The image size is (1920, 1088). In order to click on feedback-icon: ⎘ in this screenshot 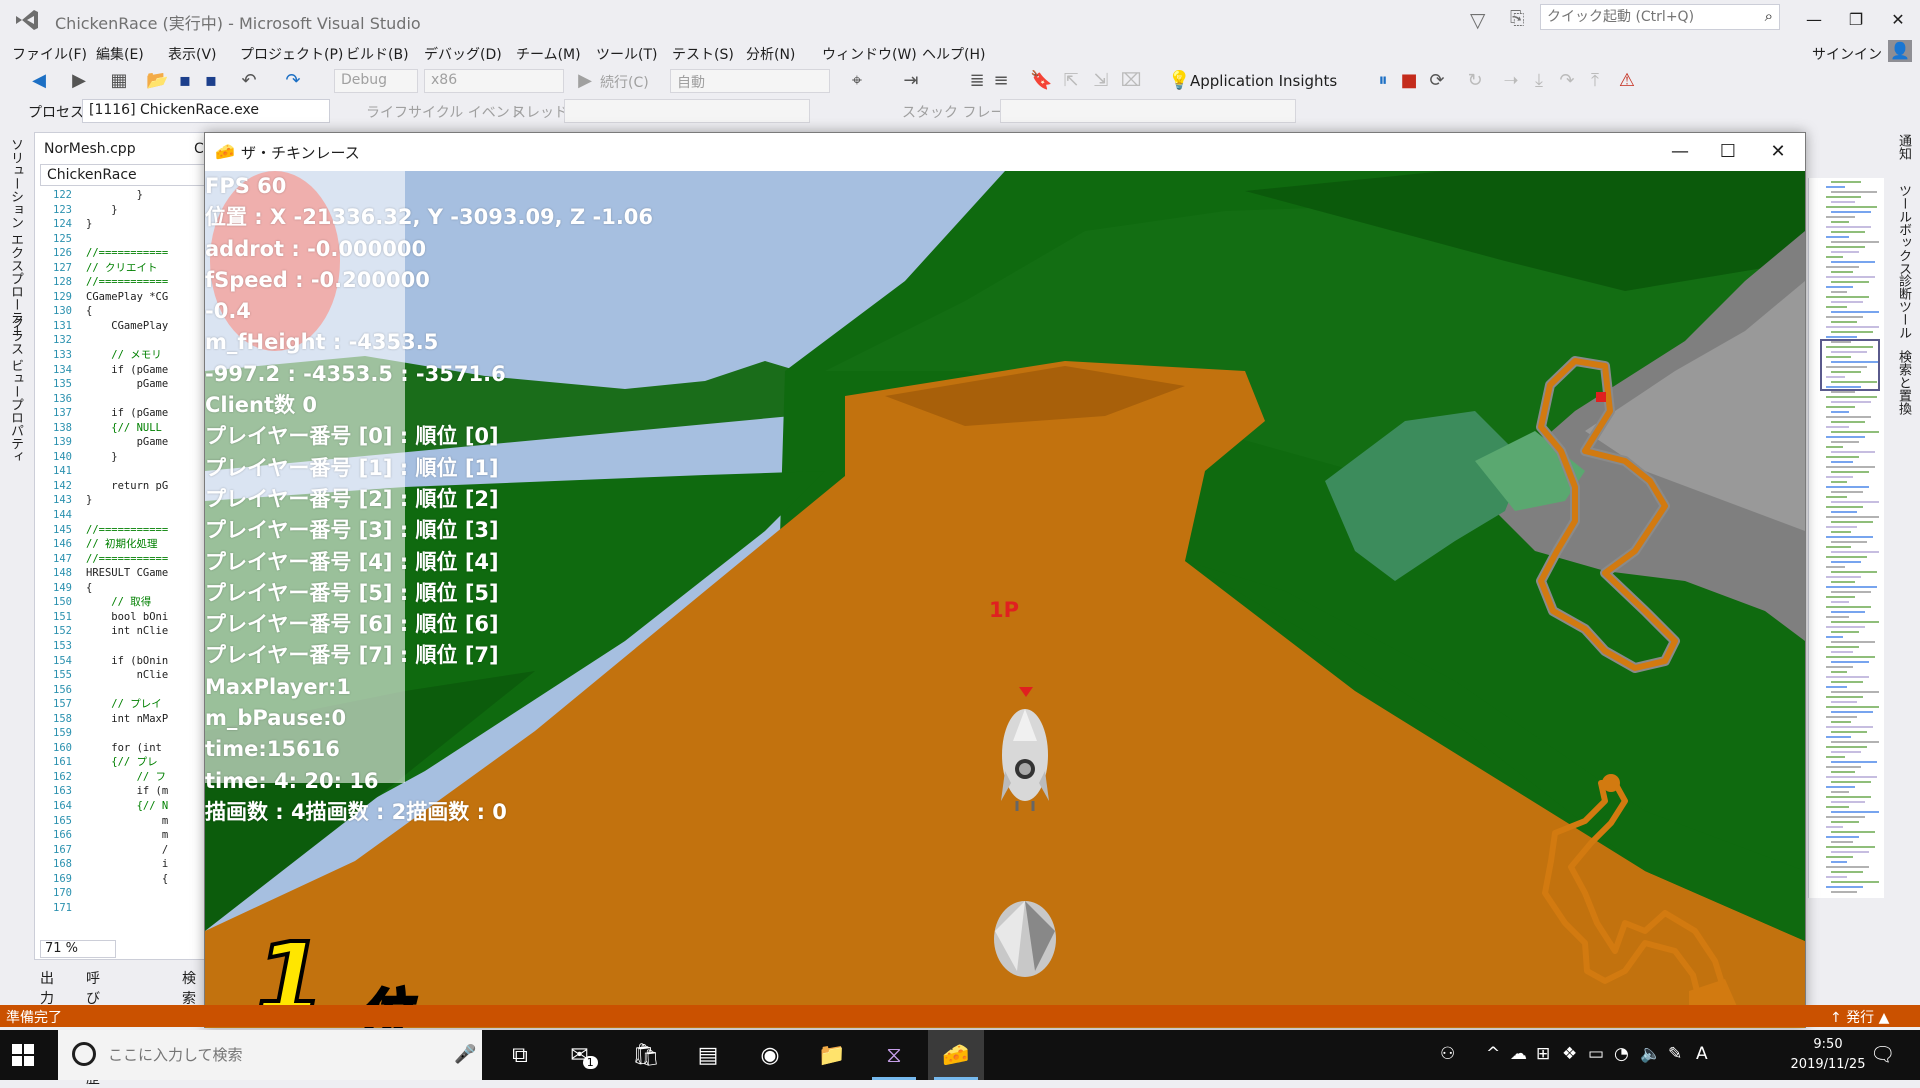, I will do `click(1517, 18)`.